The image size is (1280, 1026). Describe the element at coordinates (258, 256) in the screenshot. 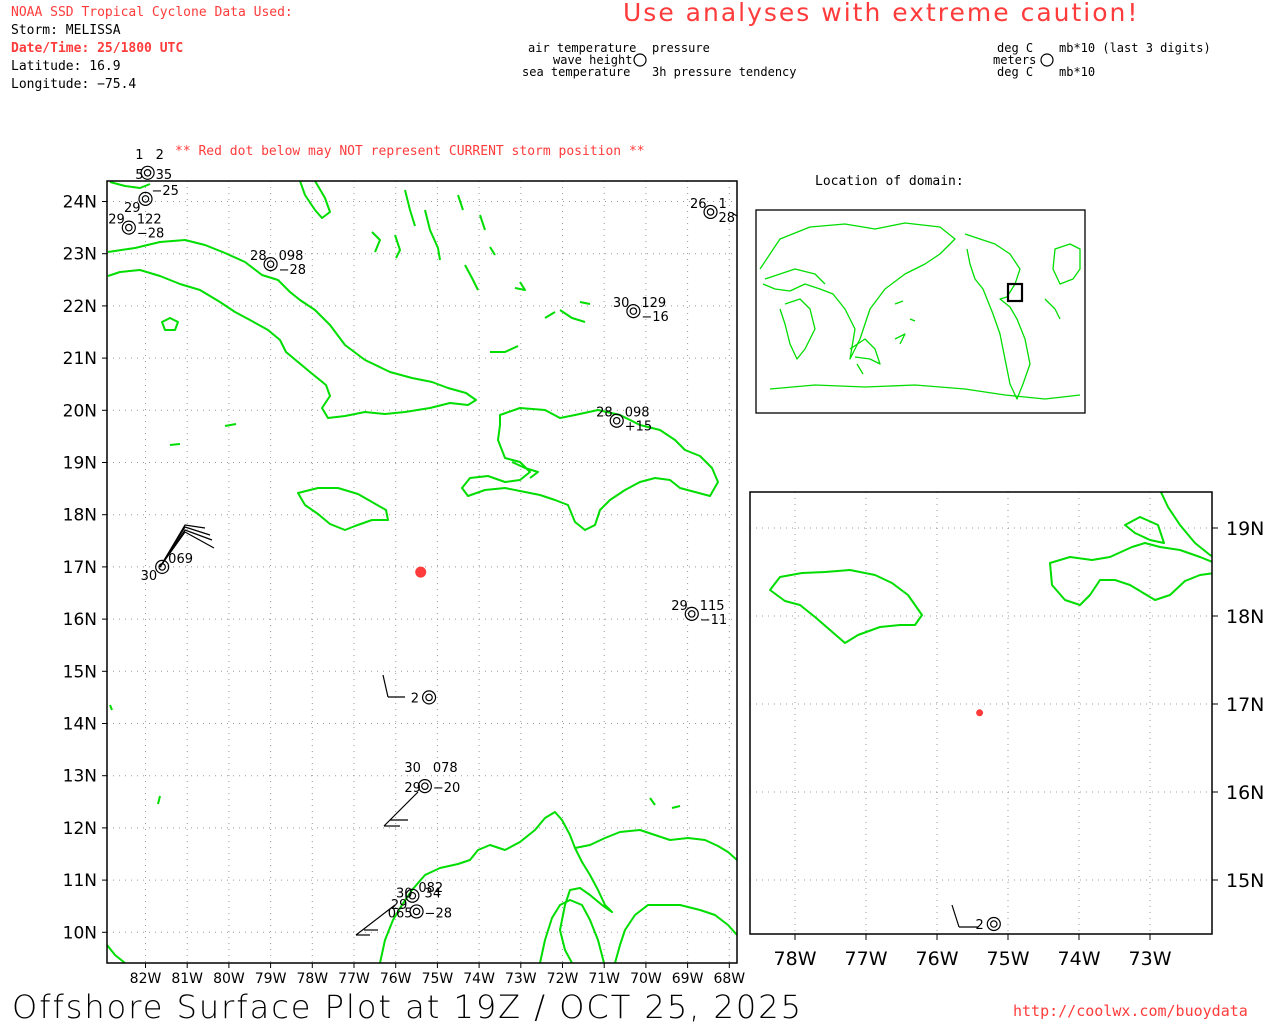

I see `station-value: 28` at that location.